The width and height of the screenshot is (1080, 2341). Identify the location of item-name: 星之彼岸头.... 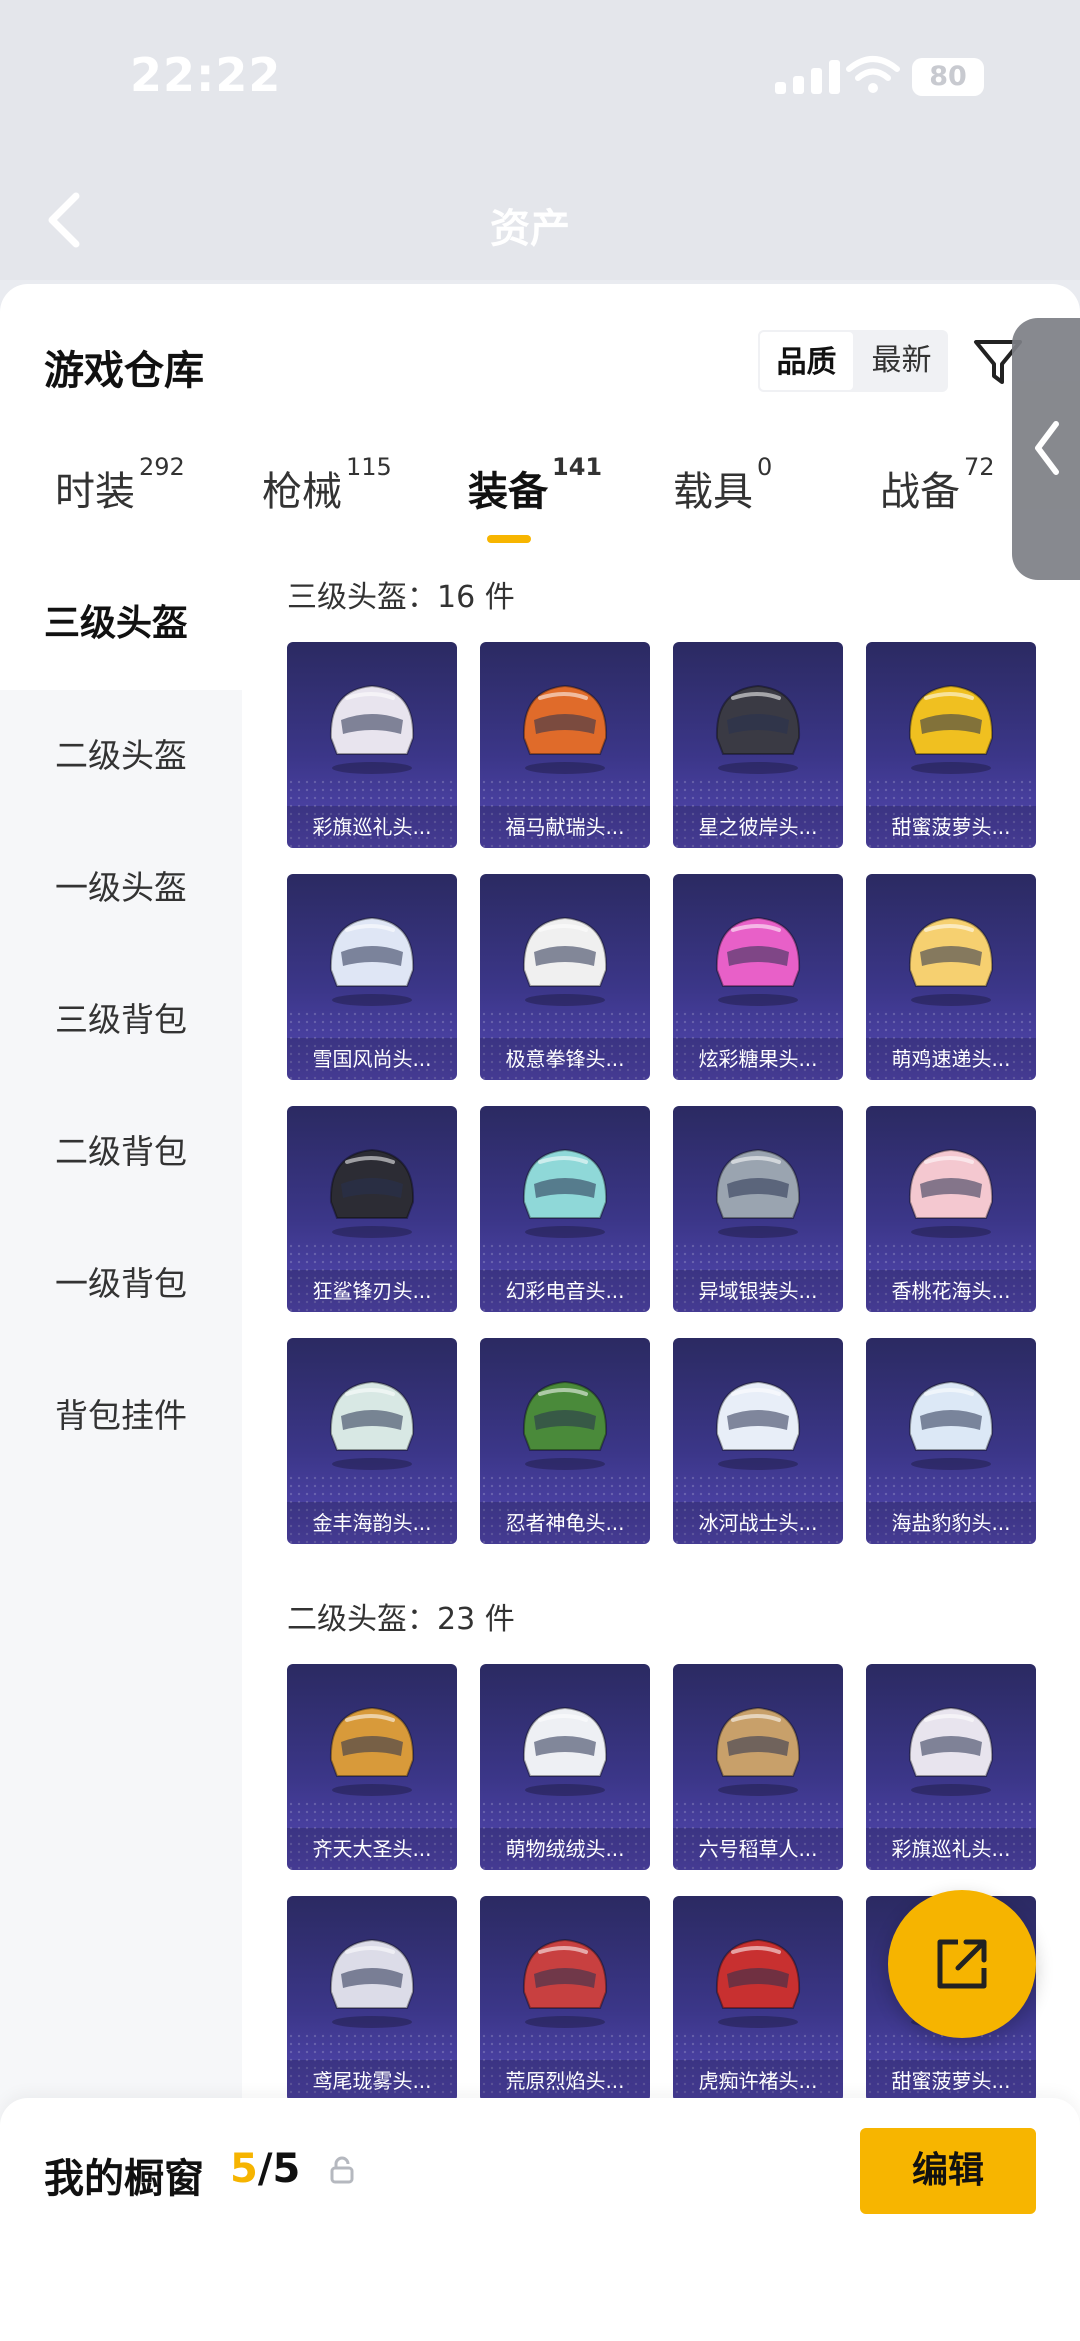
(758, 827).